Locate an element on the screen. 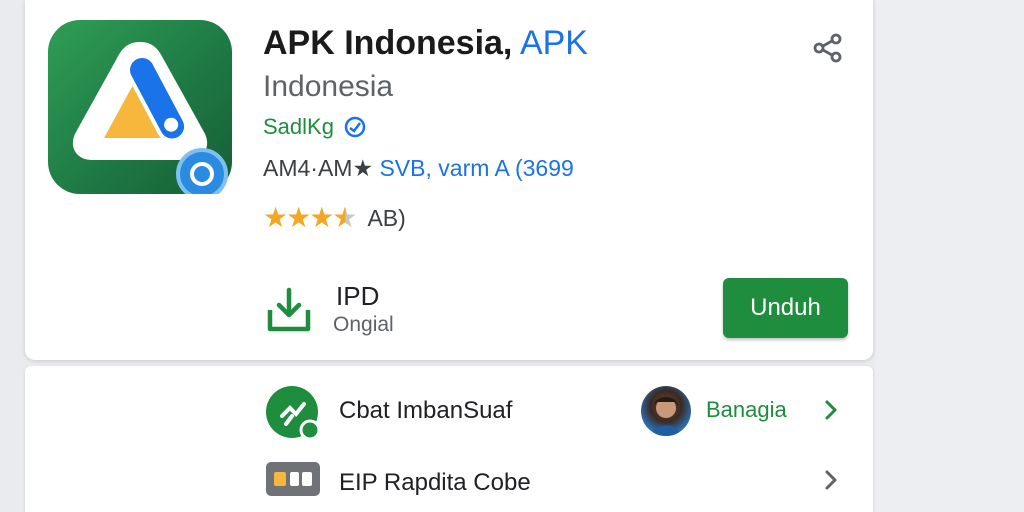 The image size is (1024, 512). app-meta: AM4·AM★ SVB, varm A (3699 is located at coordinates (418, 168).